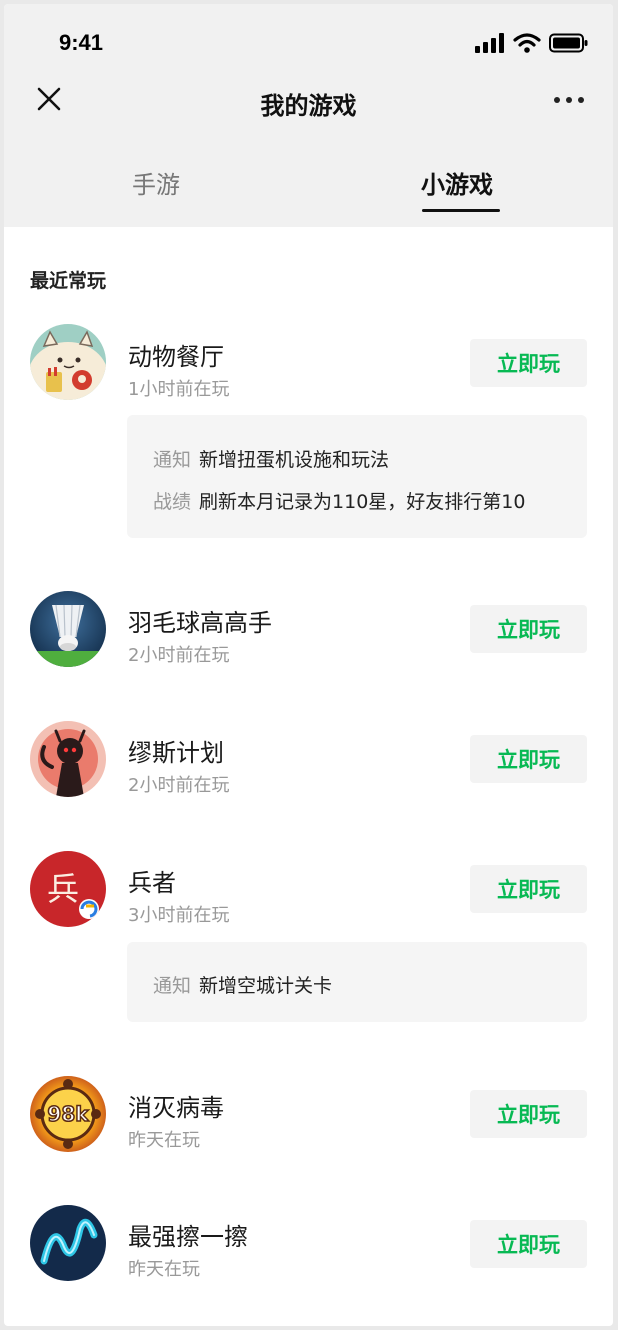  What do you see at coordinates (188, 1237) in the screenshot?
I see `game-name: 最强擦一擦` at bounding box center [188, 1237].